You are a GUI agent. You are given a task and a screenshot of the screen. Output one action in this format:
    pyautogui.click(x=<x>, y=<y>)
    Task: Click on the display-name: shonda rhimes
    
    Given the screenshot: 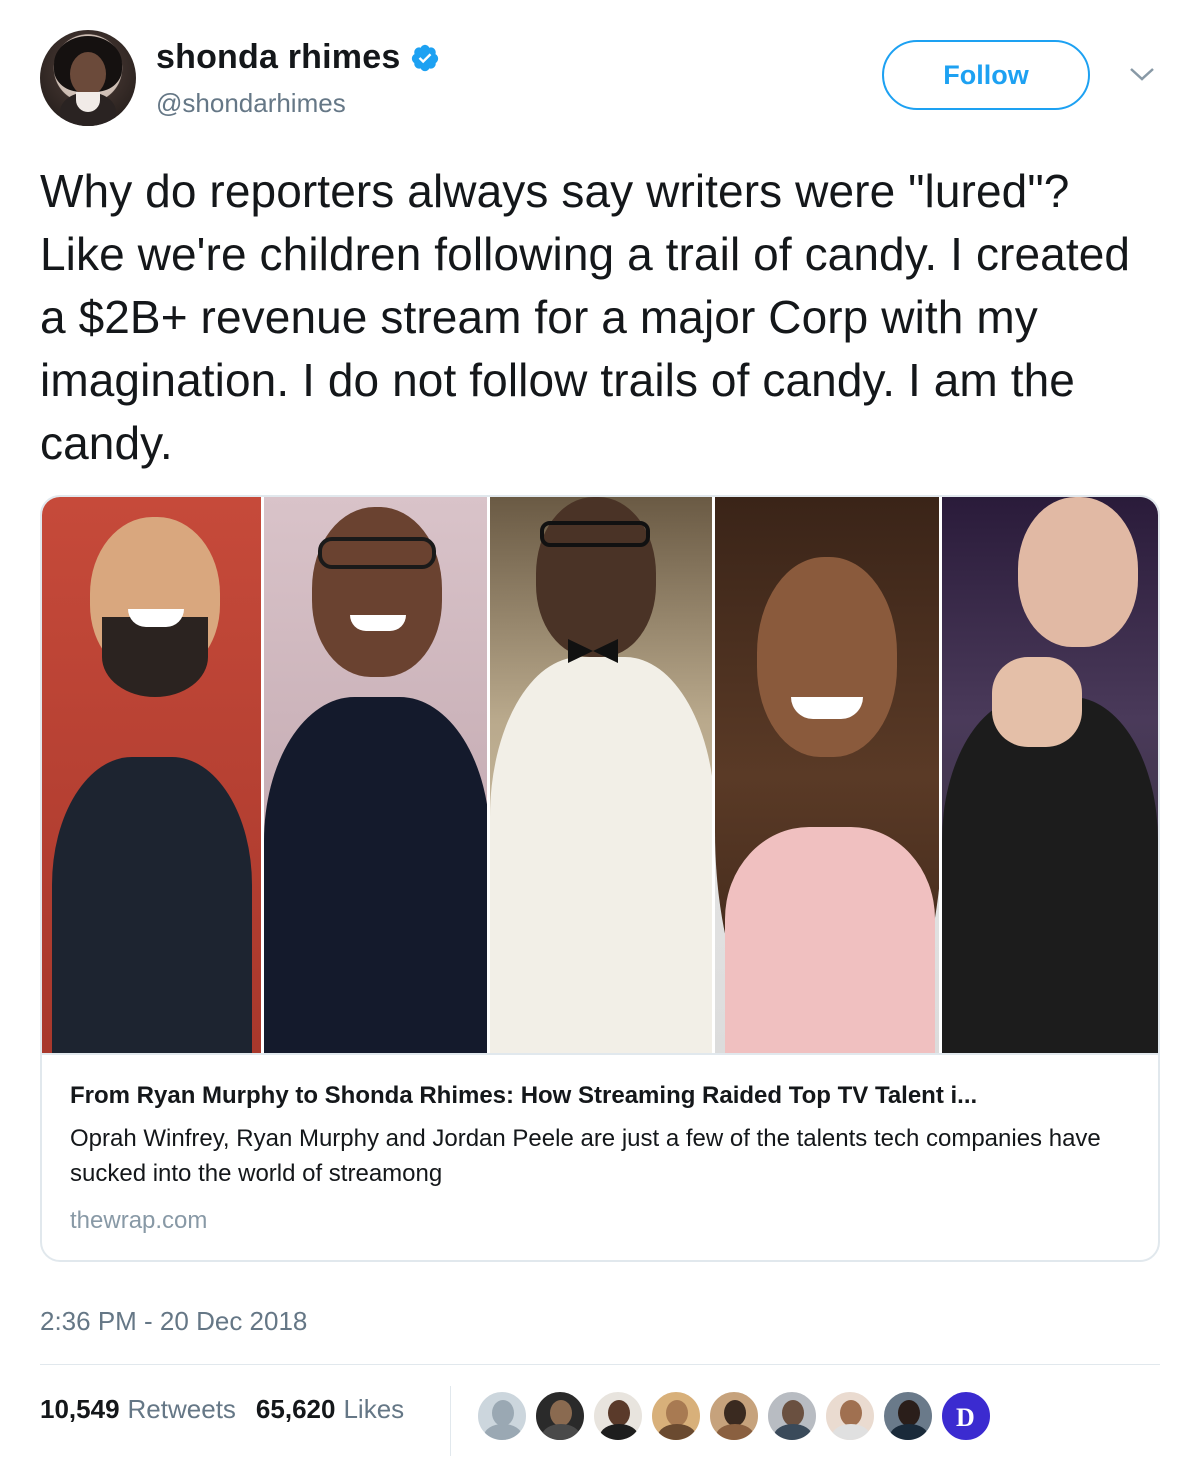 What is the action you would take?
    pyautogui.click(x=278, y=57)
    